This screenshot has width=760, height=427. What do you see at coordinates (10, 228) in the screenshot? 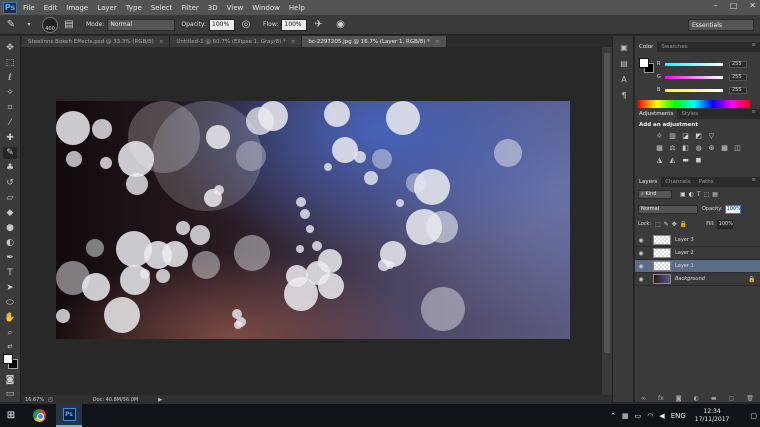
I see `blur-tool-icon: ●` at bounding box center [10, 228].